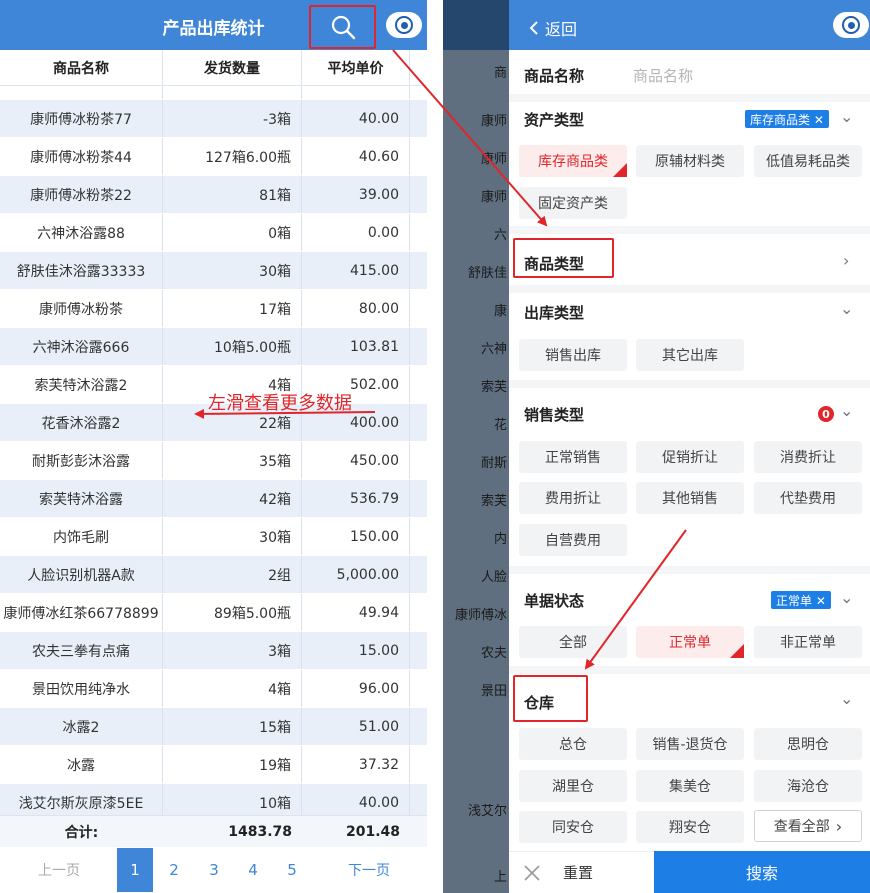 The height and width of the screenshot is (893, 870). I want to click on cell-name: 康师傅冰粉茶, so click(81, 308).